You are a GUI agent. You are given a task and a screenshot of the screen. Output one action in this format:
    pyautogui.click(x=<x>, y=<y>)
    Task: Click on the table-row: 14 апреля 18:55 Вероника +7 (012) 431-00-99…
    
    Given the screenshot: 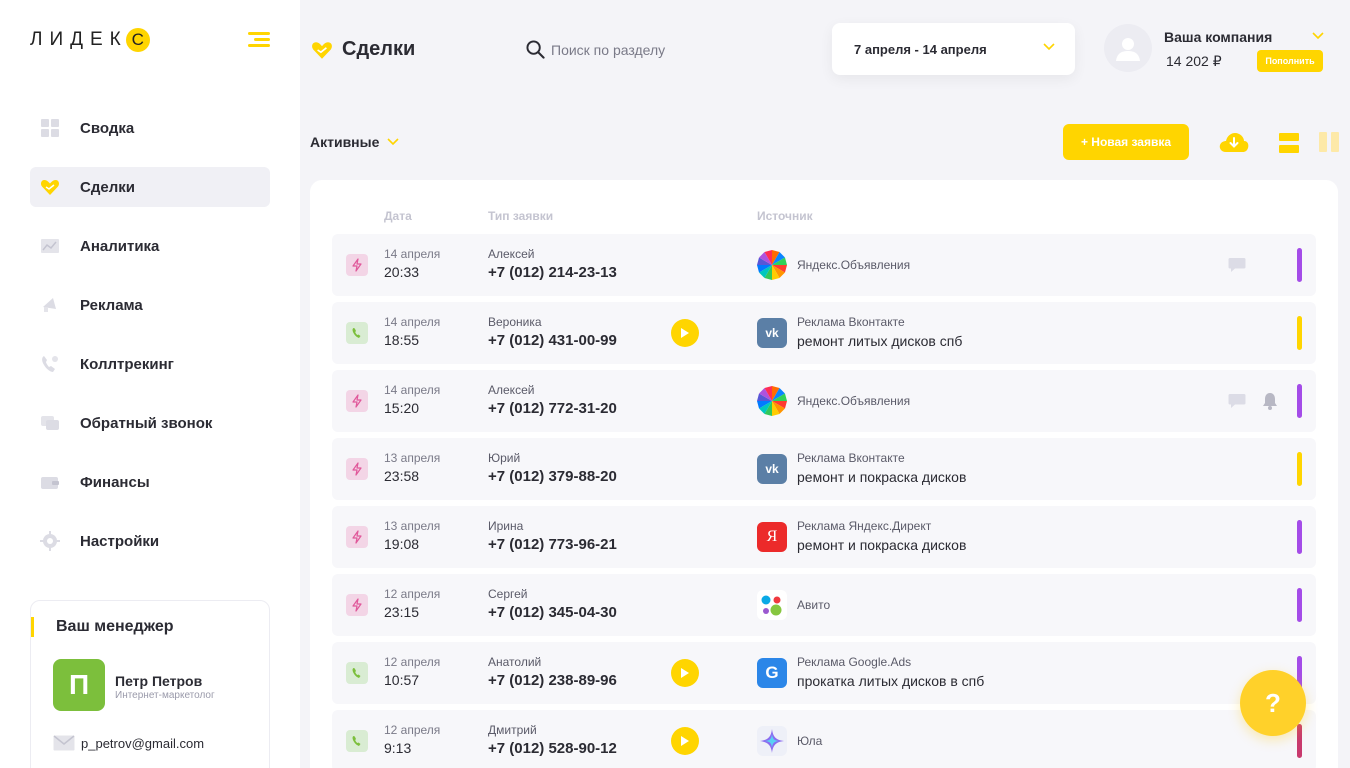 What is the action you would take?
    pyautogui.click(x=824, y=333)
    